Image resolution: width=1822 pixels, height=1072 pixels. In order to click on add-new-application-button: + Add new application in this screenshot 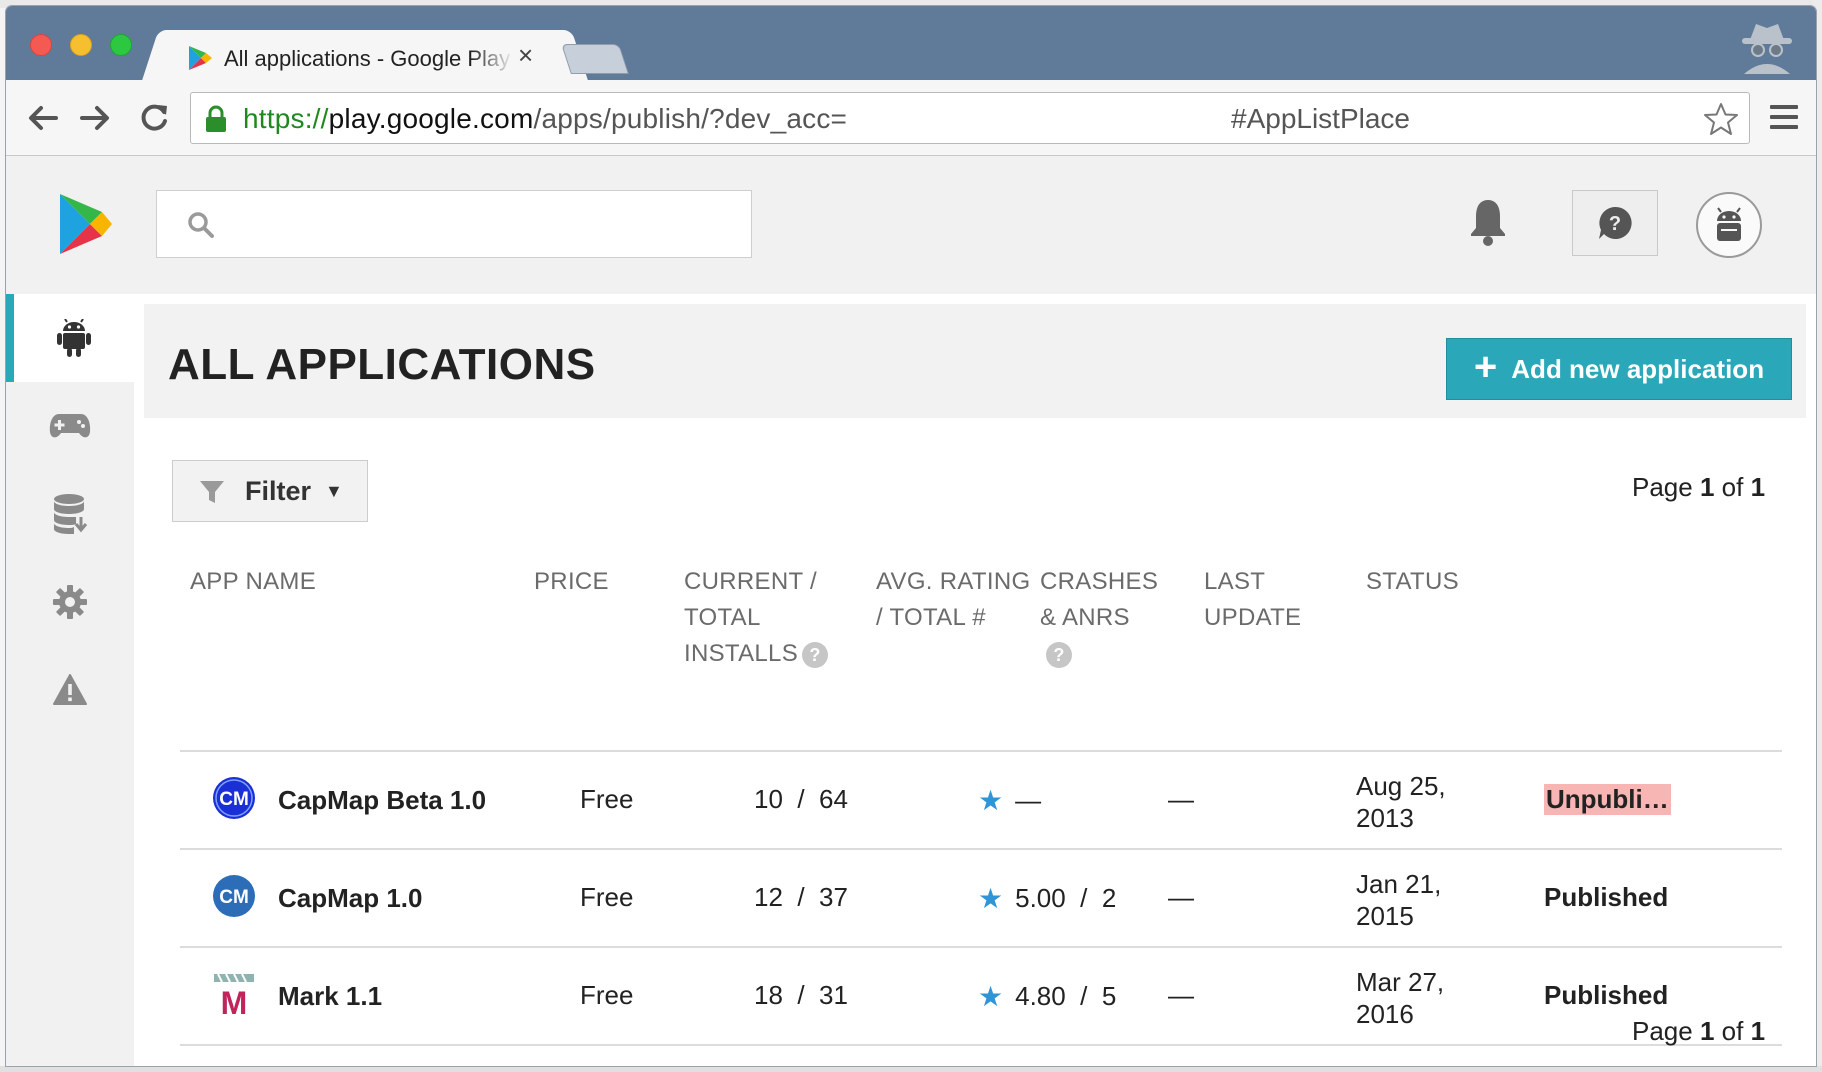, I will do `click(1619, 369)`.